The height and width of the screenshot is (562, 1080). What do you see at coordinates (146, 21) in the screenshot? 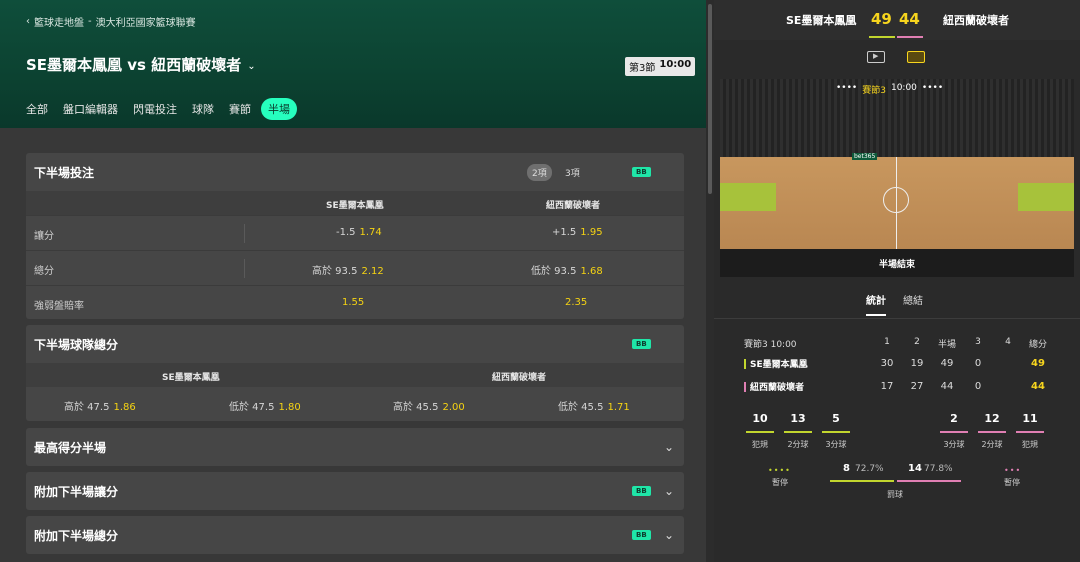
I see `breadcrumb-league: 澳大利亞國家籃球聯賽` at bounding box center [146, 21].